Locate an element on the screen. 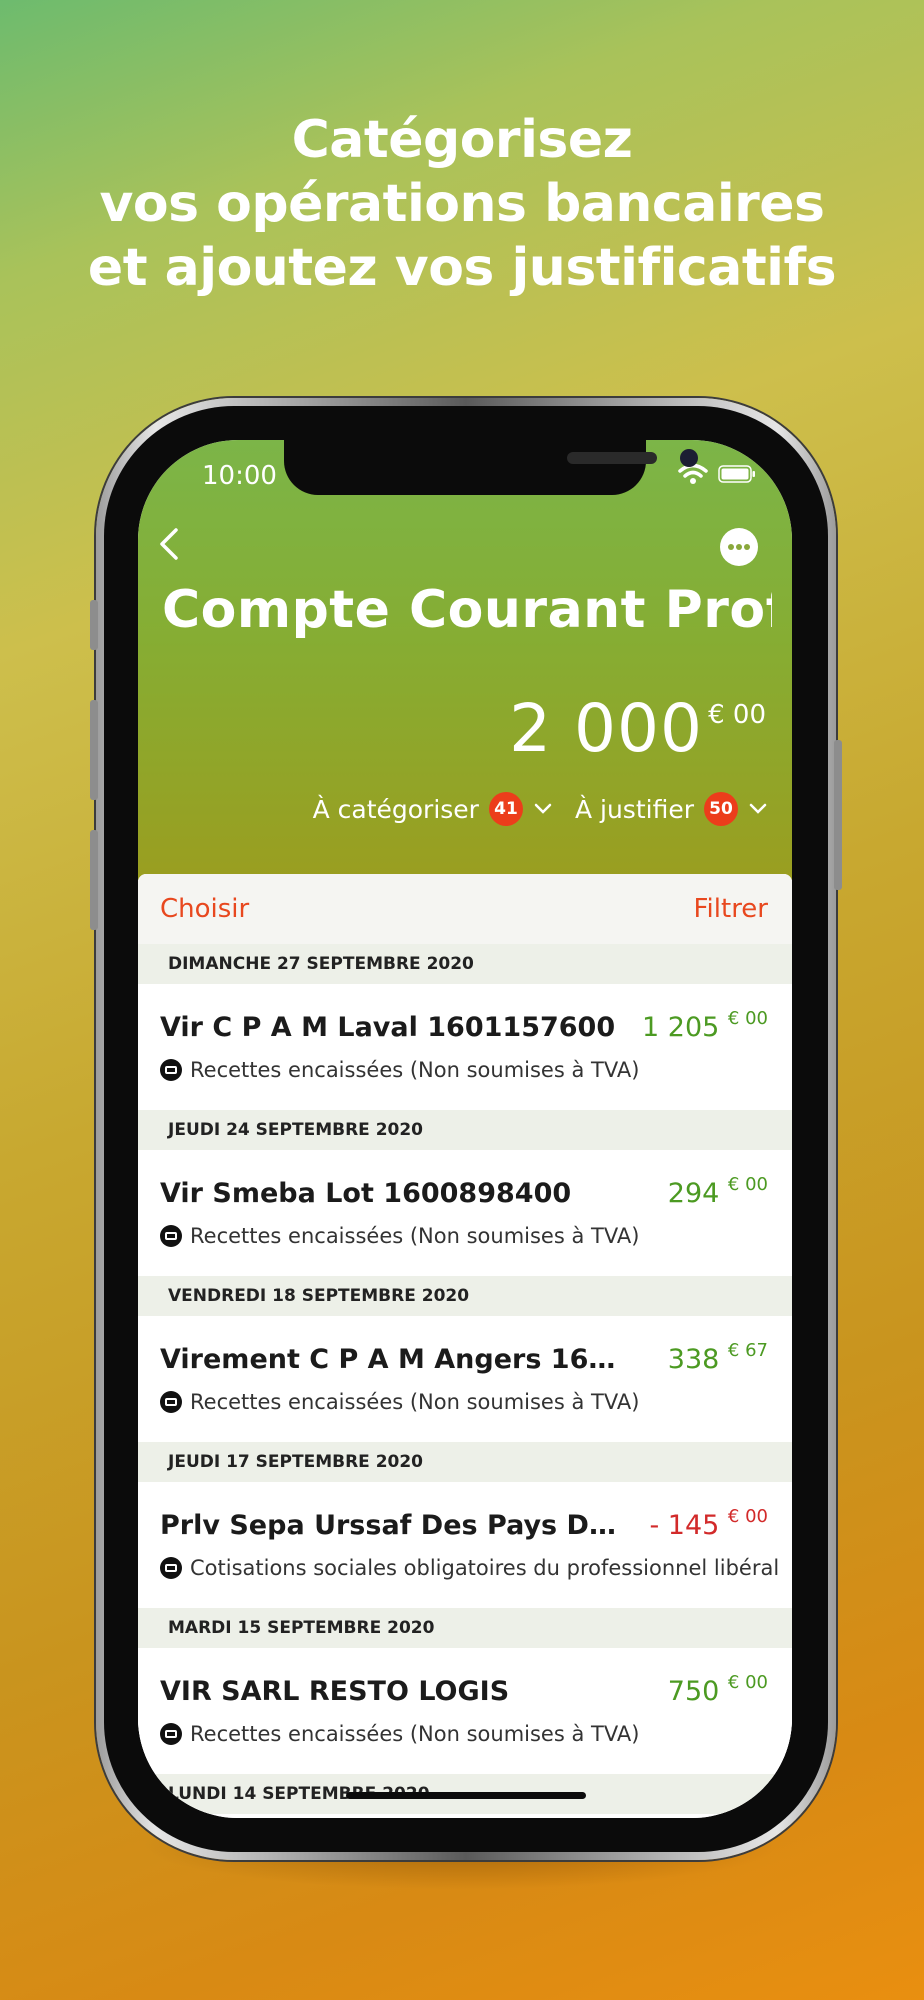  transaction-amount: 294 € 00 is located at coordinates (717, 1191).